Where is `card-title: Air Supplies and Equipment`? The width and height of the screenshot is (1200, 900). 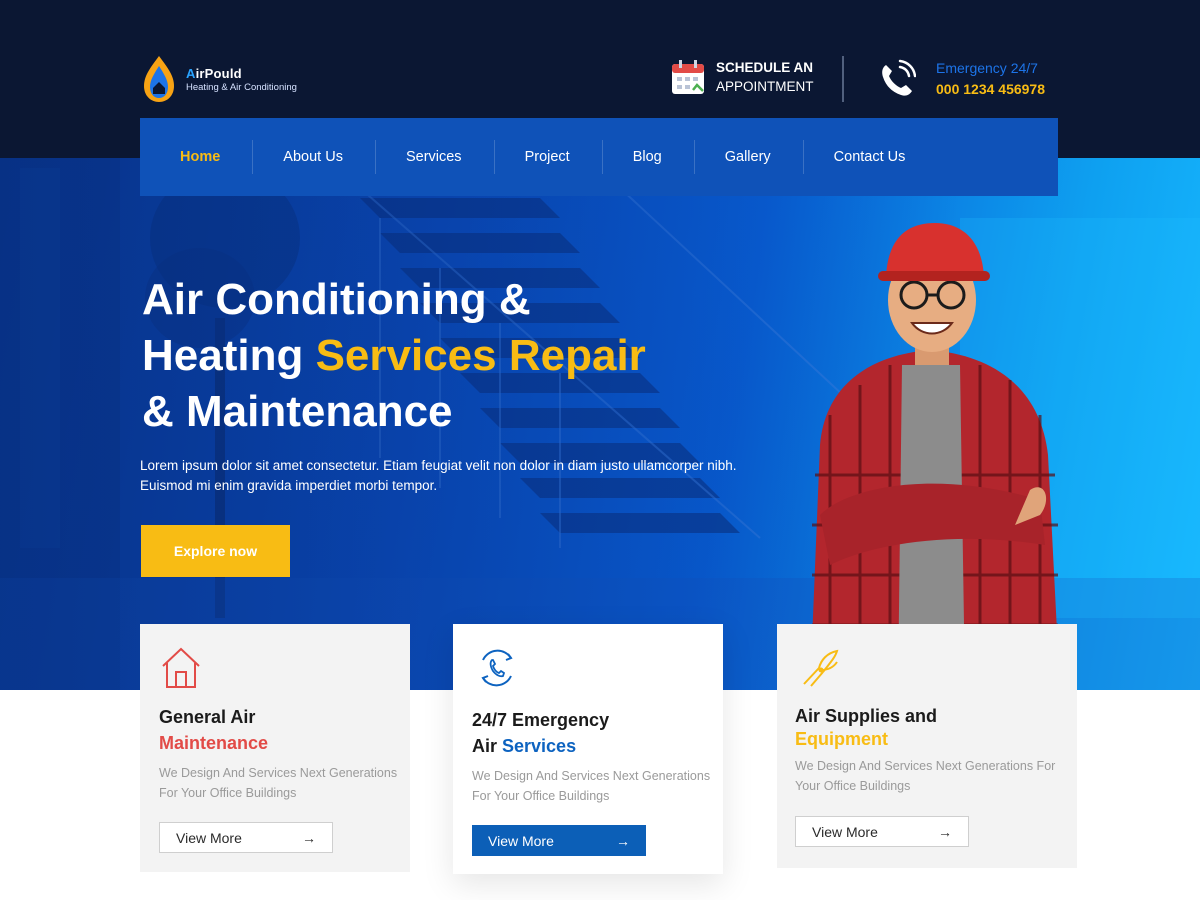
card-title: Air Supplies and Equipment is located at coordinates (866, 727).